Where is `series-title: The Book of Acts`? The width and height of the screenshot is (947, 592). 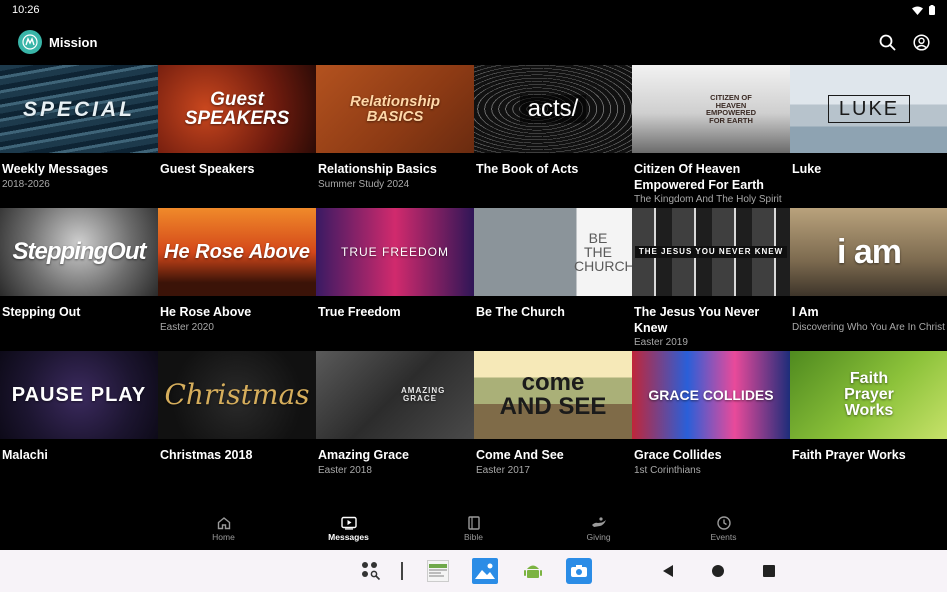
series-title: The Book of Acts is located at coordinates (527, 169).